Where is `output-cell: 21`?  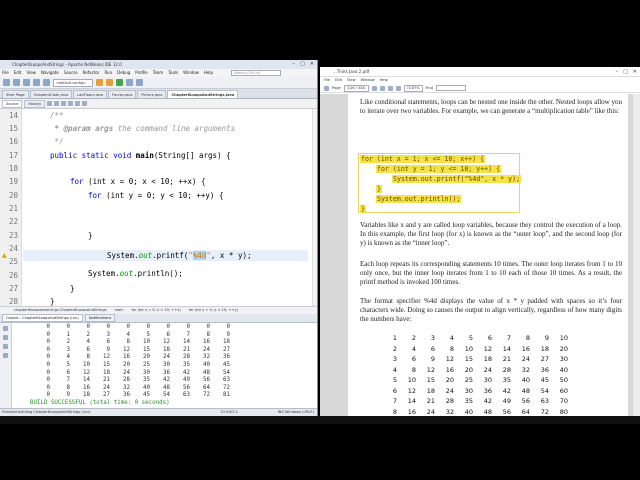
output-cell: 21 is located at coordinates (106, 380).